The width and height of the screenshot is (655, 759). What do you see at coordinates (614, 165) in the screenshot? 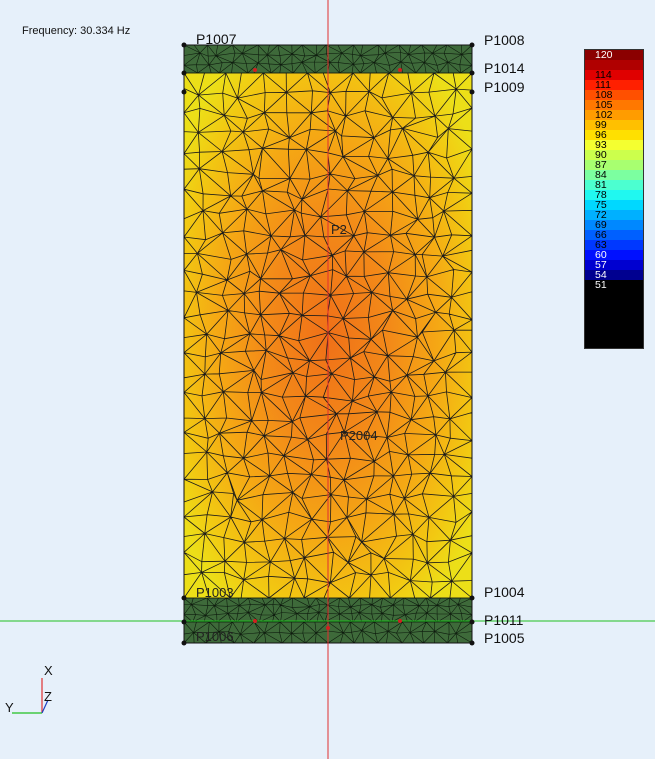
I see `legend-swatch: 87` at bounding box center [614, 165].